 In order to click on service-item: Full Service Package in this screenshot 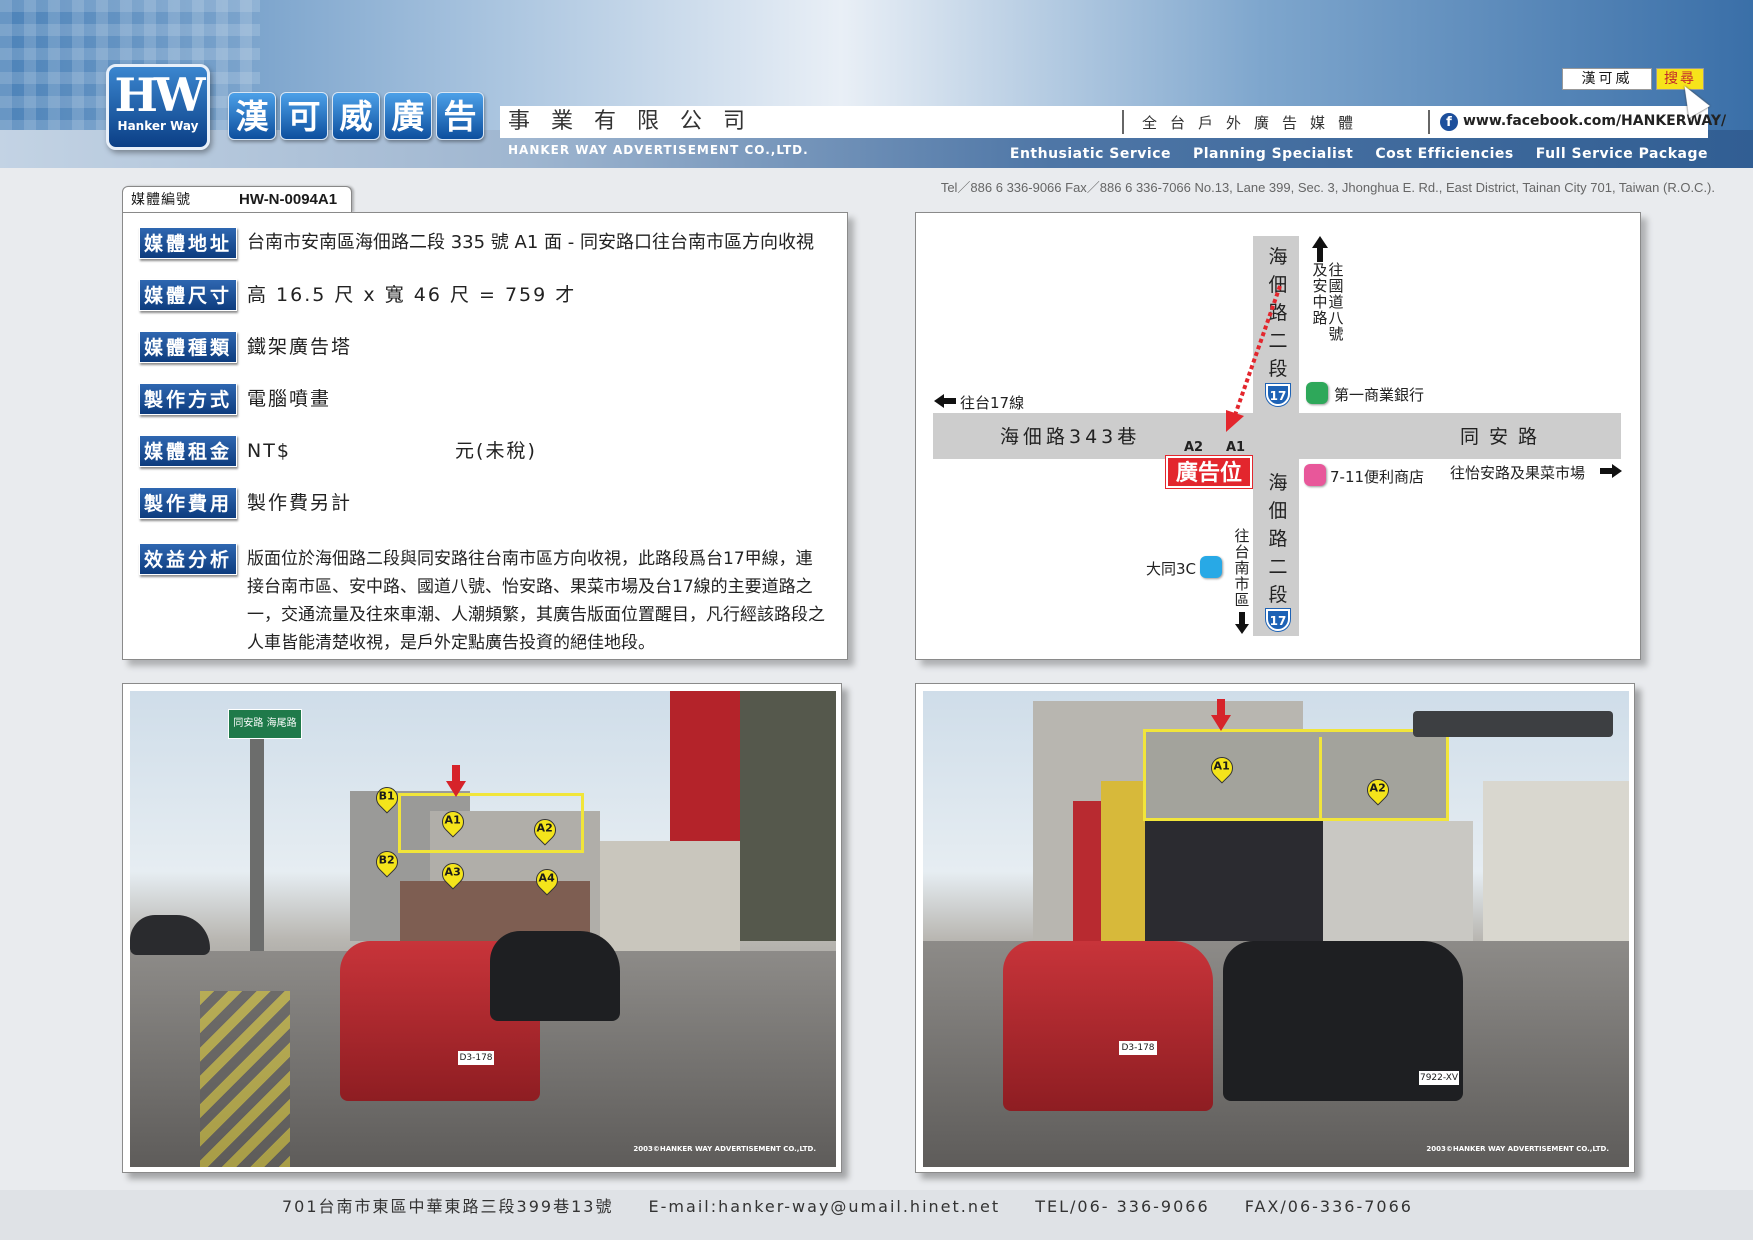, I will do `click(1621, 154)`.